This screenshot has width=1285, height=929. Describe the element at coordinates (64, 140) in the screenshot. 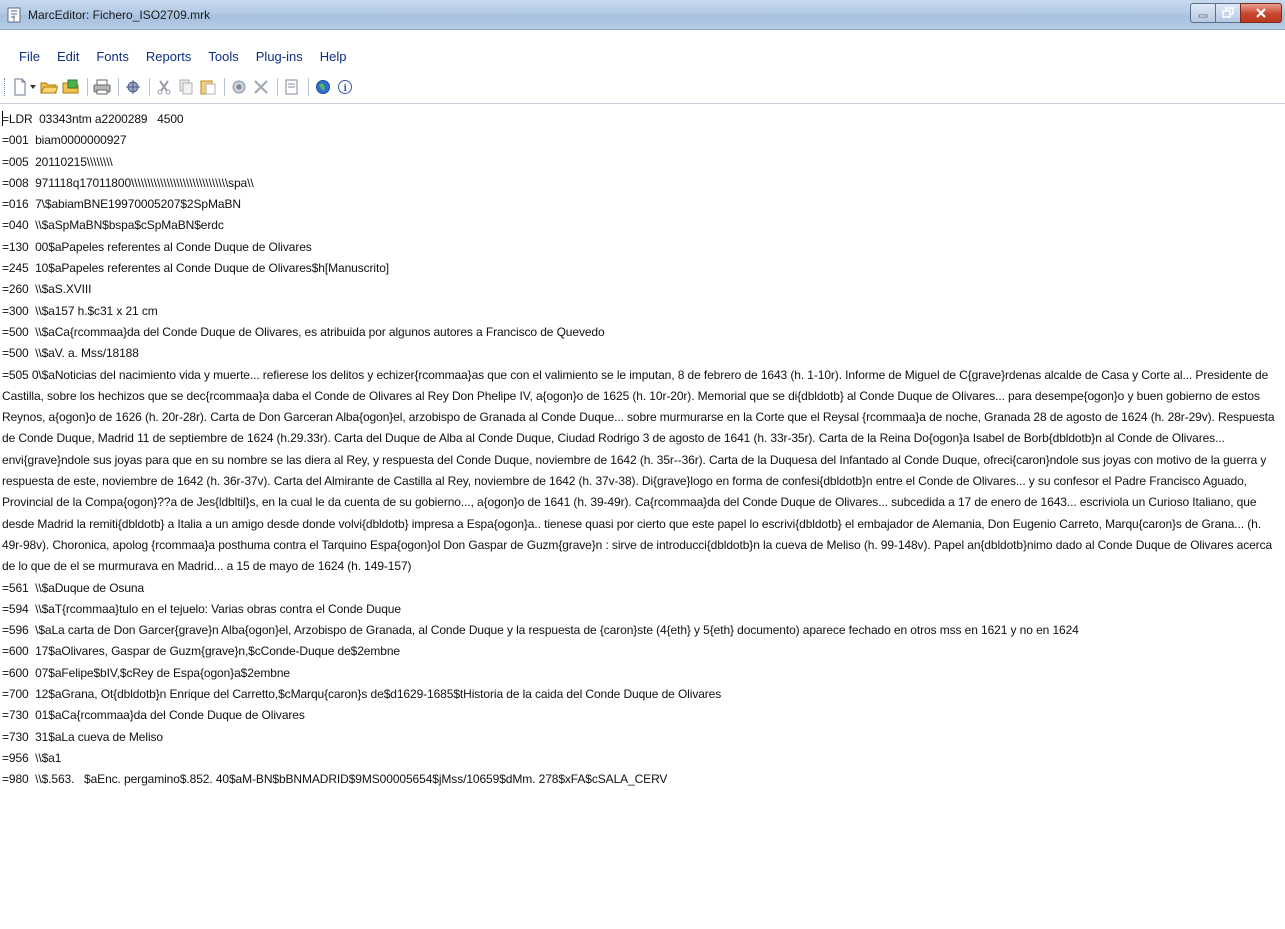

I see `record-line: =001 biam0000000927` at that location.